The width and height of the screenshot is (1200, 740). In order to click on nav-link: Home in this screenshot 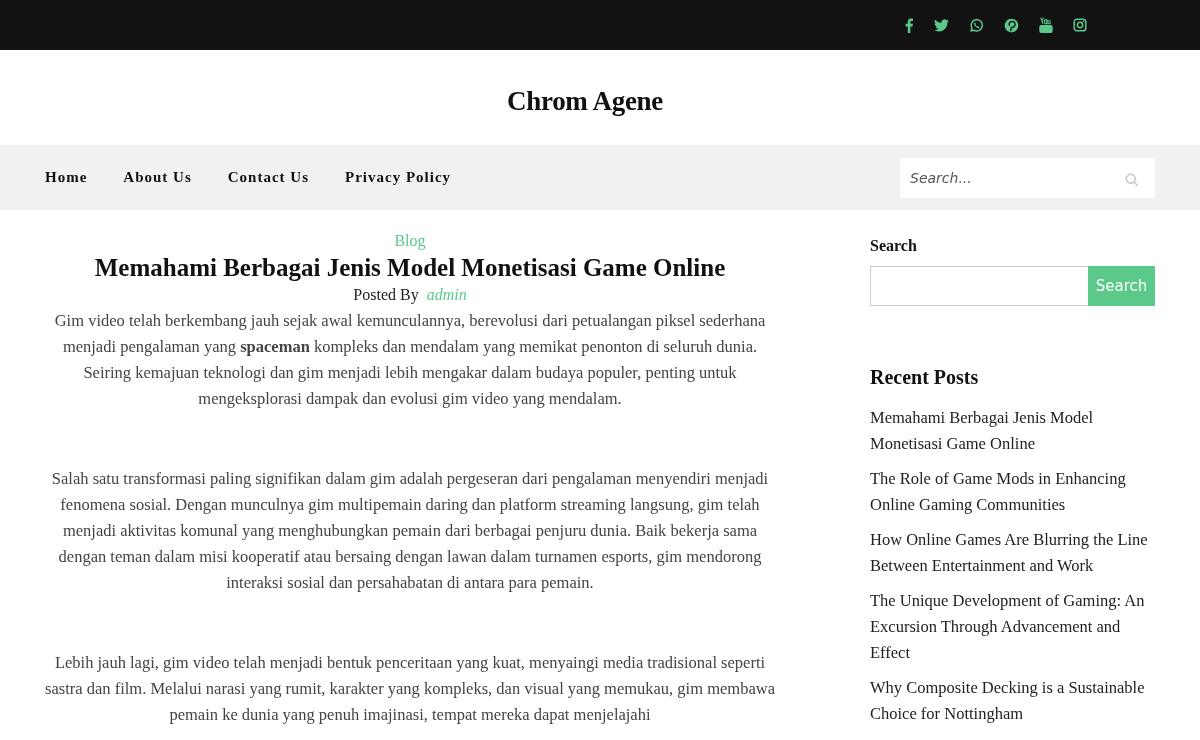, I will do `click(66, 177)`.